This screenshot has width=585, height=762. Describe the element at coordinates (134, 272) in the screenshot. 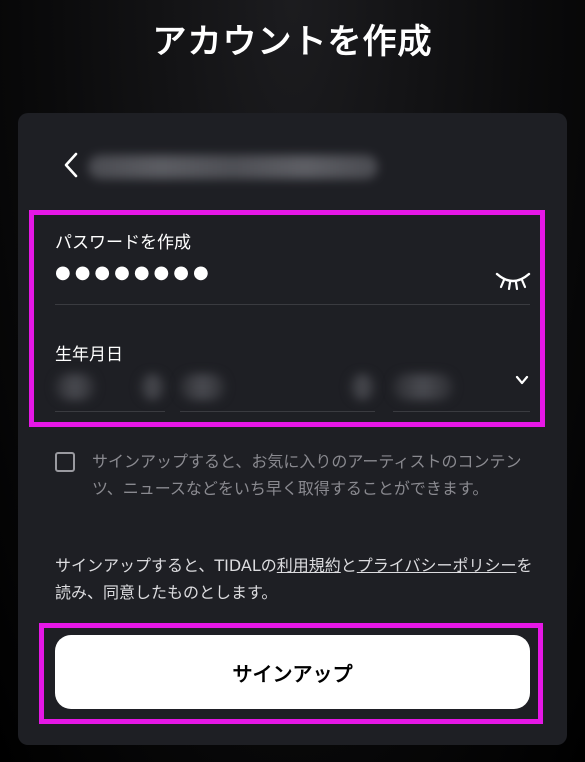

I see `password-field: ●●●●●●●●` at that location.